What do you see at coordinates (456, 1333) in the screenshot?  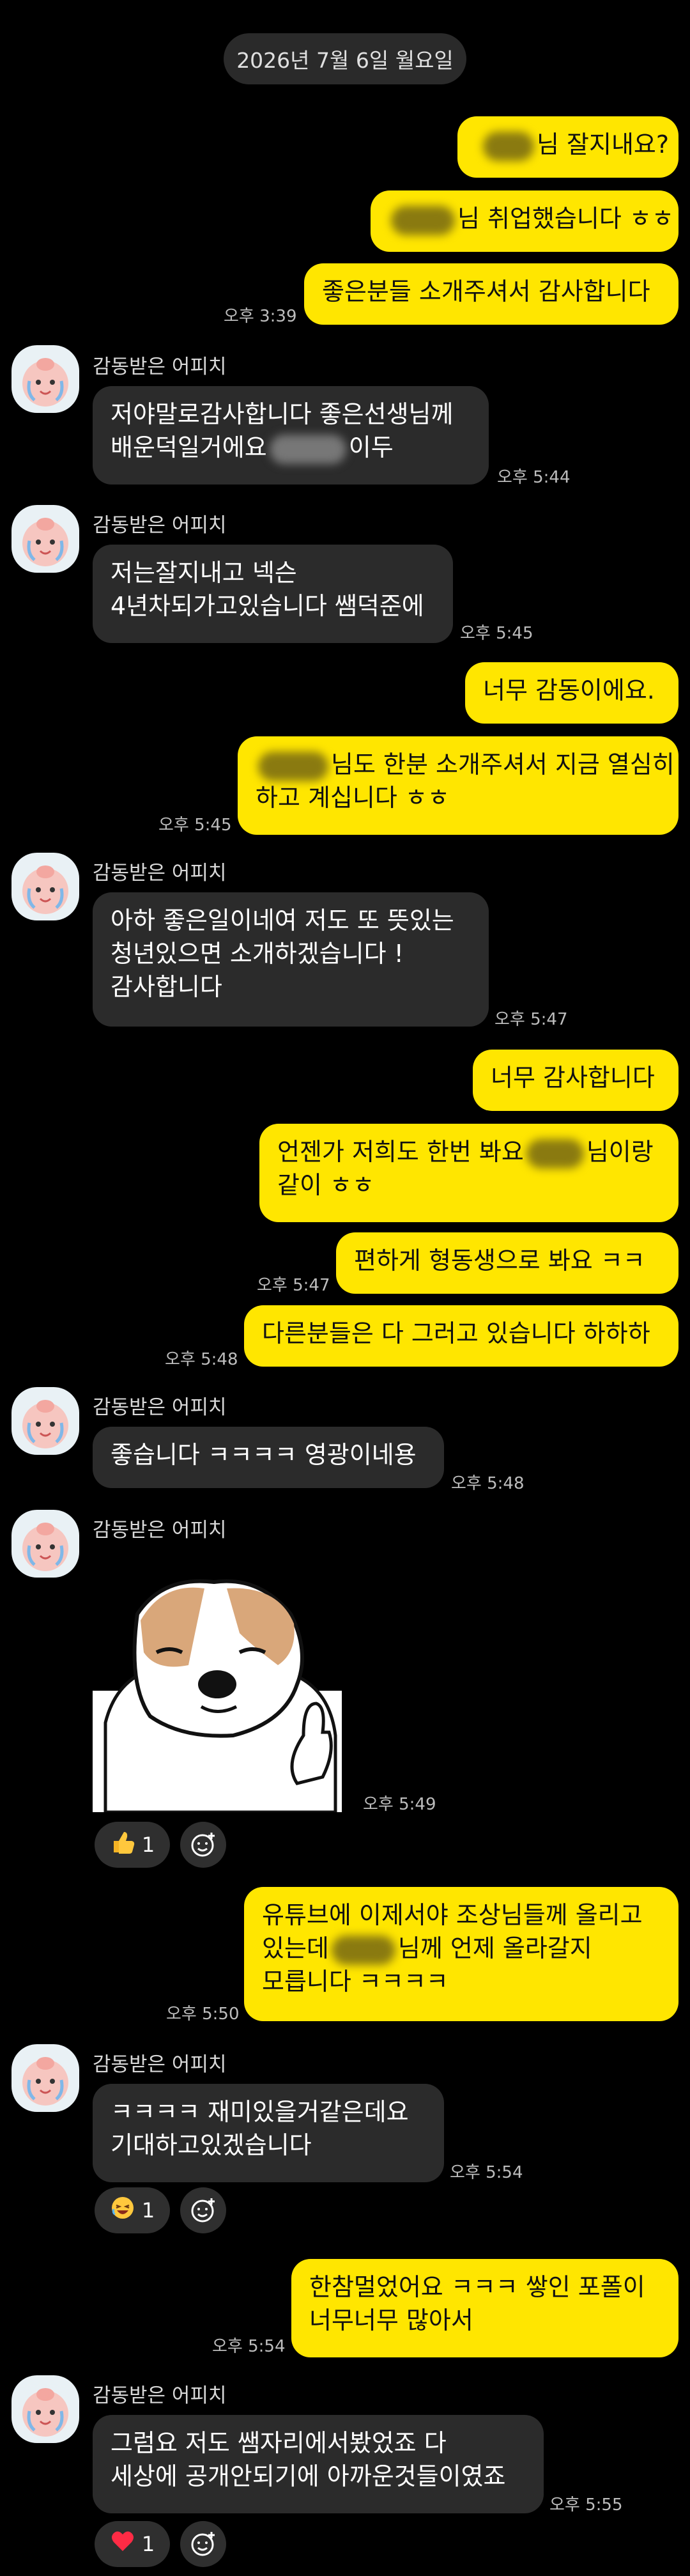 I see `message-text: 다른분들은 다 그러고 있습니다 하하하` at bounding box center [456, 1333].